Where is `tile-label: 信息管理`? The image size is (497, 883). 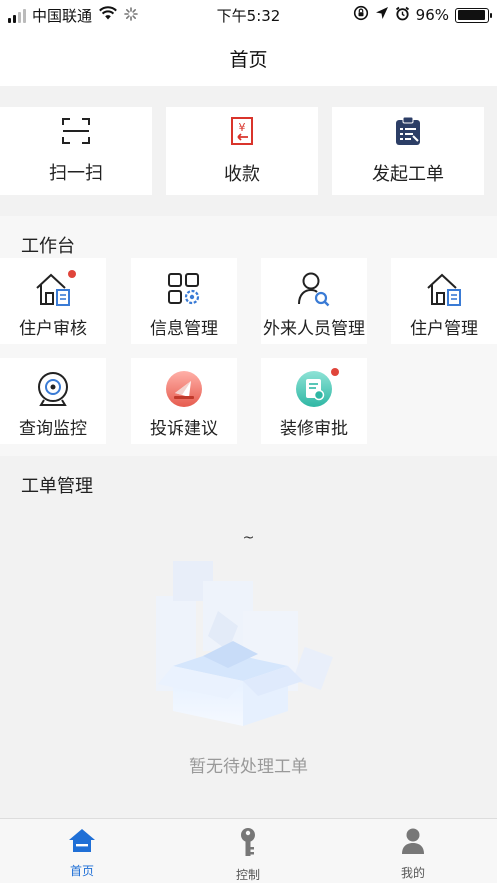 tile-label: 信息管理 is located at coordinates (184, 329).